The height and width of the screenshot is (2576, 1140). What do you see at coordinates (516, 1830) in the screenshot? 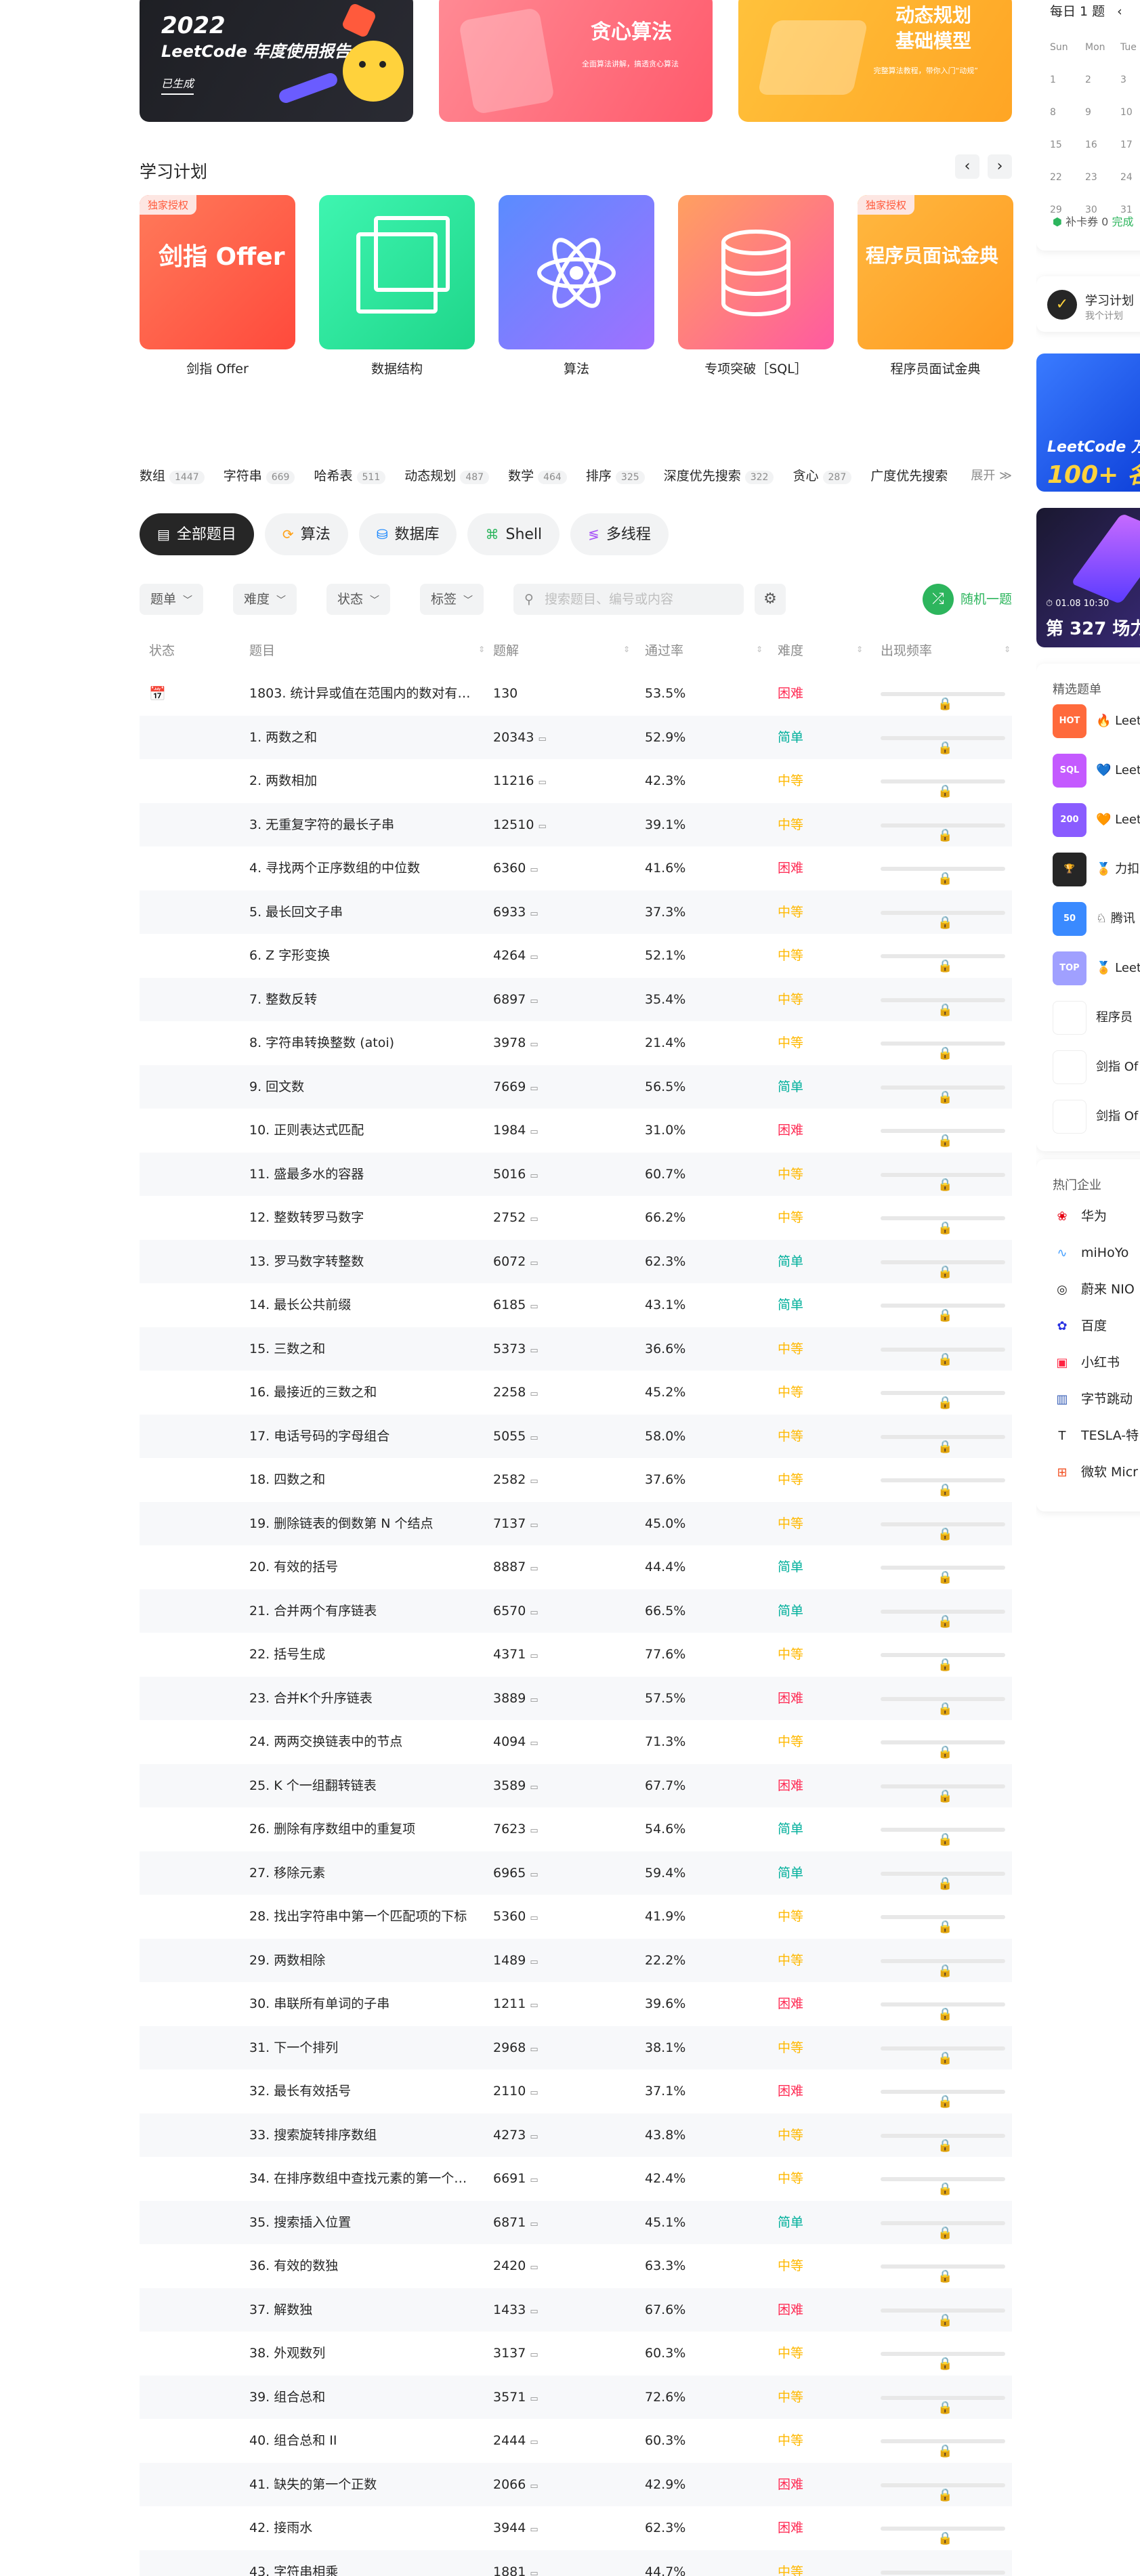
I see `solution-count: 7623 ▭` at bounding box center [516, 1830].